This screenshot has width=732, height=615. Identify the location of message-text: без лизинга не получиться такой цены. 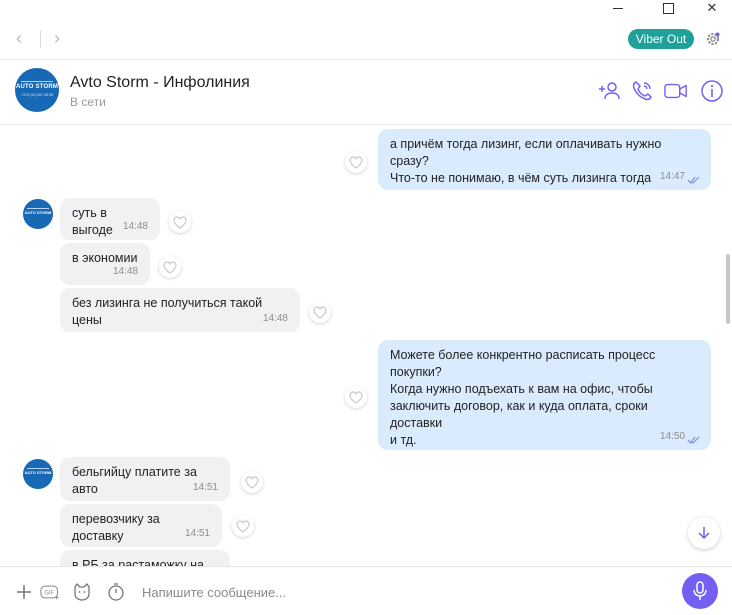
(167, 311).